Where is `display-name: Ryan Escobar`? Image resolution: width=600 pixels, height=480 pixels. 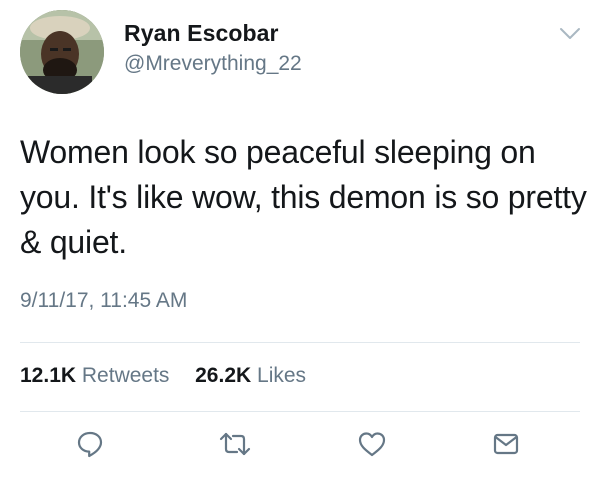
display-name: Ryan Escobar is located at coordinates (201, 33).